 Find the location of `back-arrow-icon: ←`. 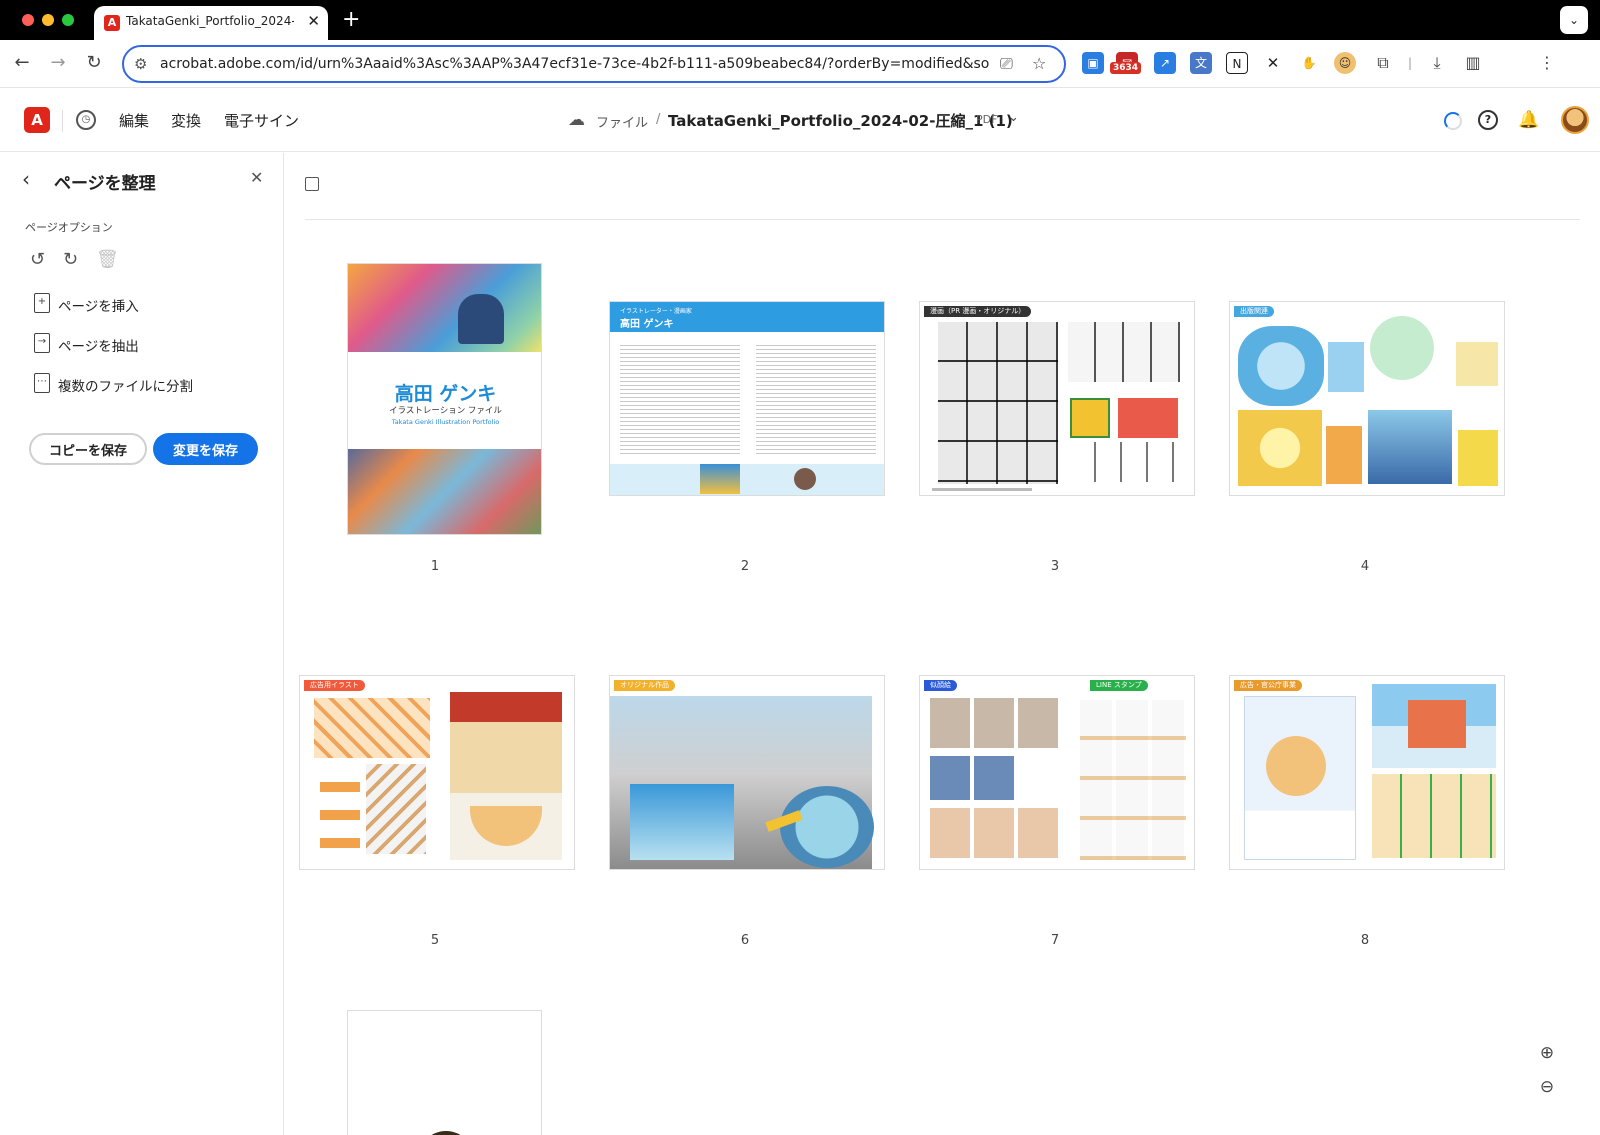

back-arrow-icon: ← is located at coordinates (22, 62).